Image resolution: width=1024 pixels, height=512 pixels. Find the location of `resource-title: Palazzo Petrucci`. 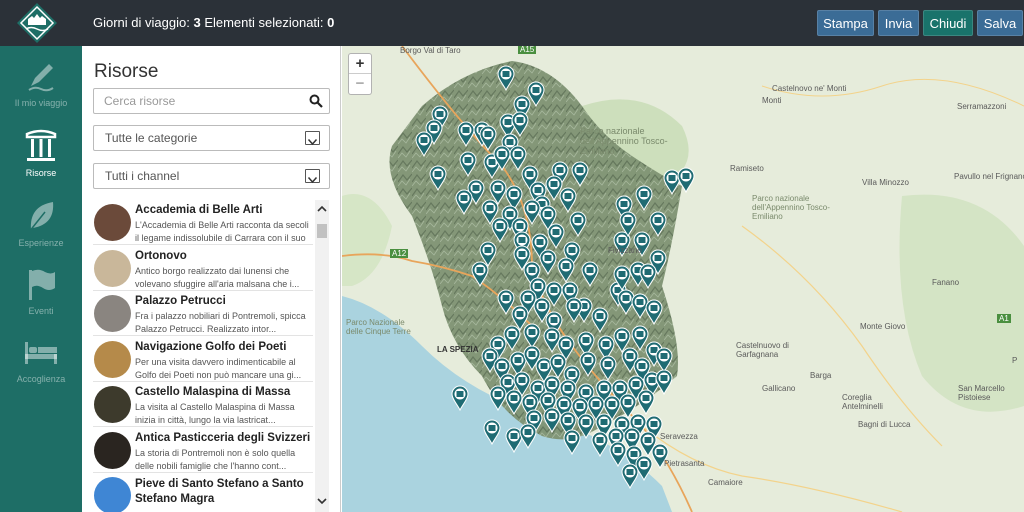

resource-title: Palazzo Petrucci is located at coordinates (180, 301).